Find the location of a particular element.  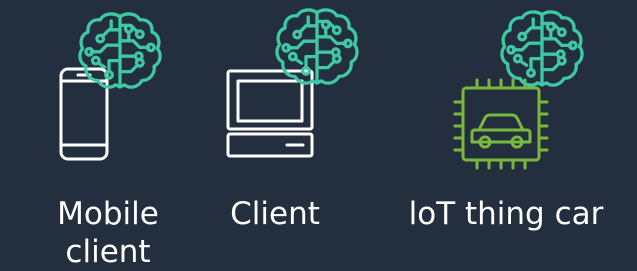

iot-car-label-line1: loT thing car is located at coordinates (506, 214).